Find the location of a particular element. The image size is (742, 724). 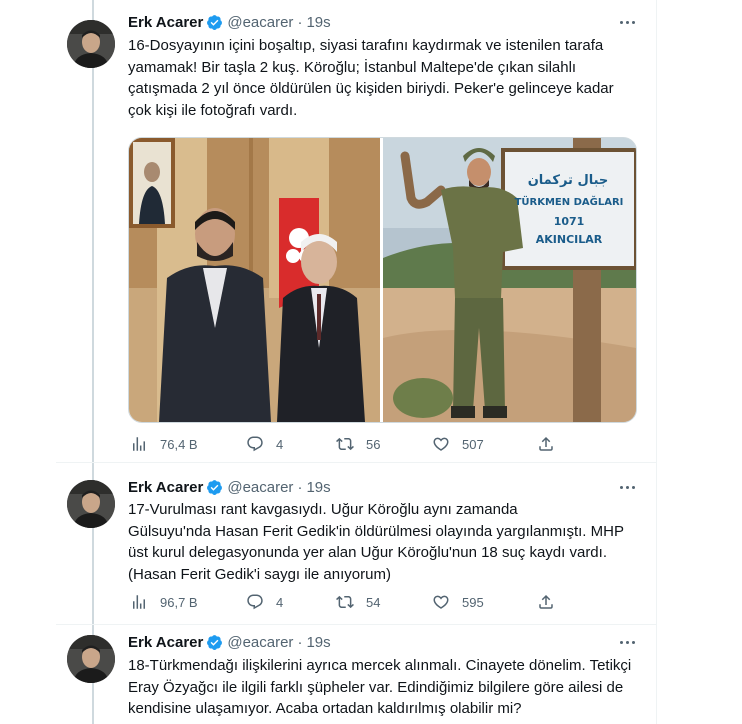

sign-line-2: 1071 is located at coordinates (569, 221).